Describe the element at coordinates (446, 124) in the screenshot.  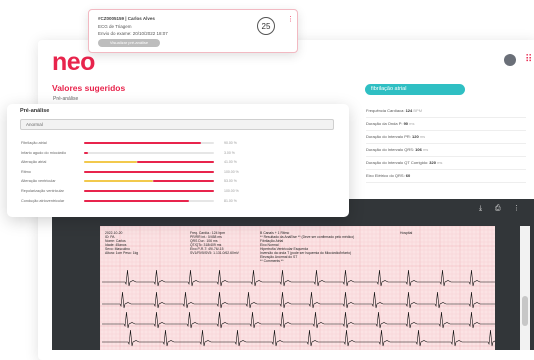
I see `measure-row: Duração da Onda P: 90 ms` at that location.